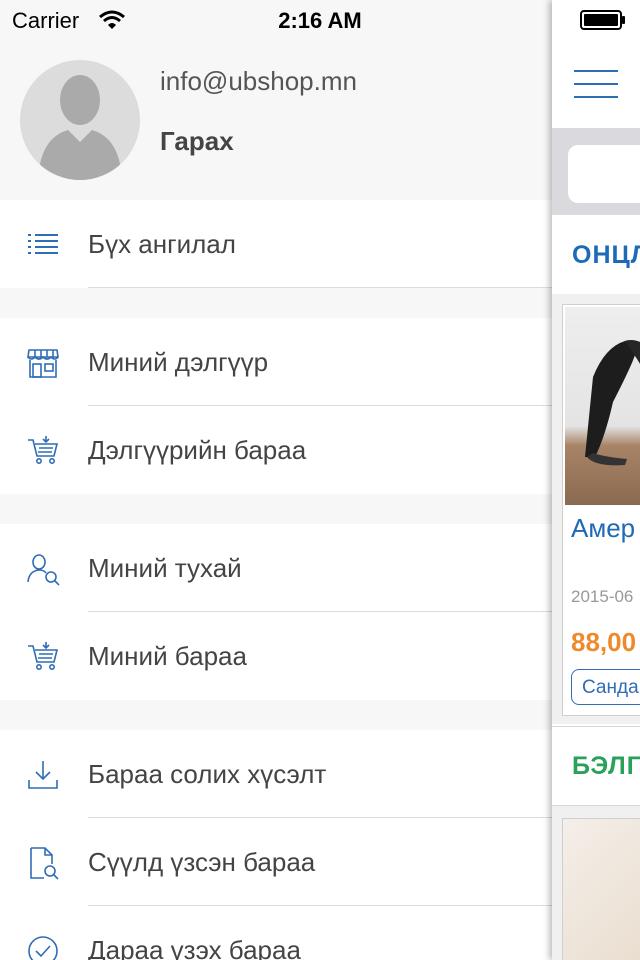 The image size is (640, 960). What do you see at coordinates (207, 774) in the screenshot?
I see `menu-item-label: Бараа солих хүсэлт` at bounding box center [207, 774].